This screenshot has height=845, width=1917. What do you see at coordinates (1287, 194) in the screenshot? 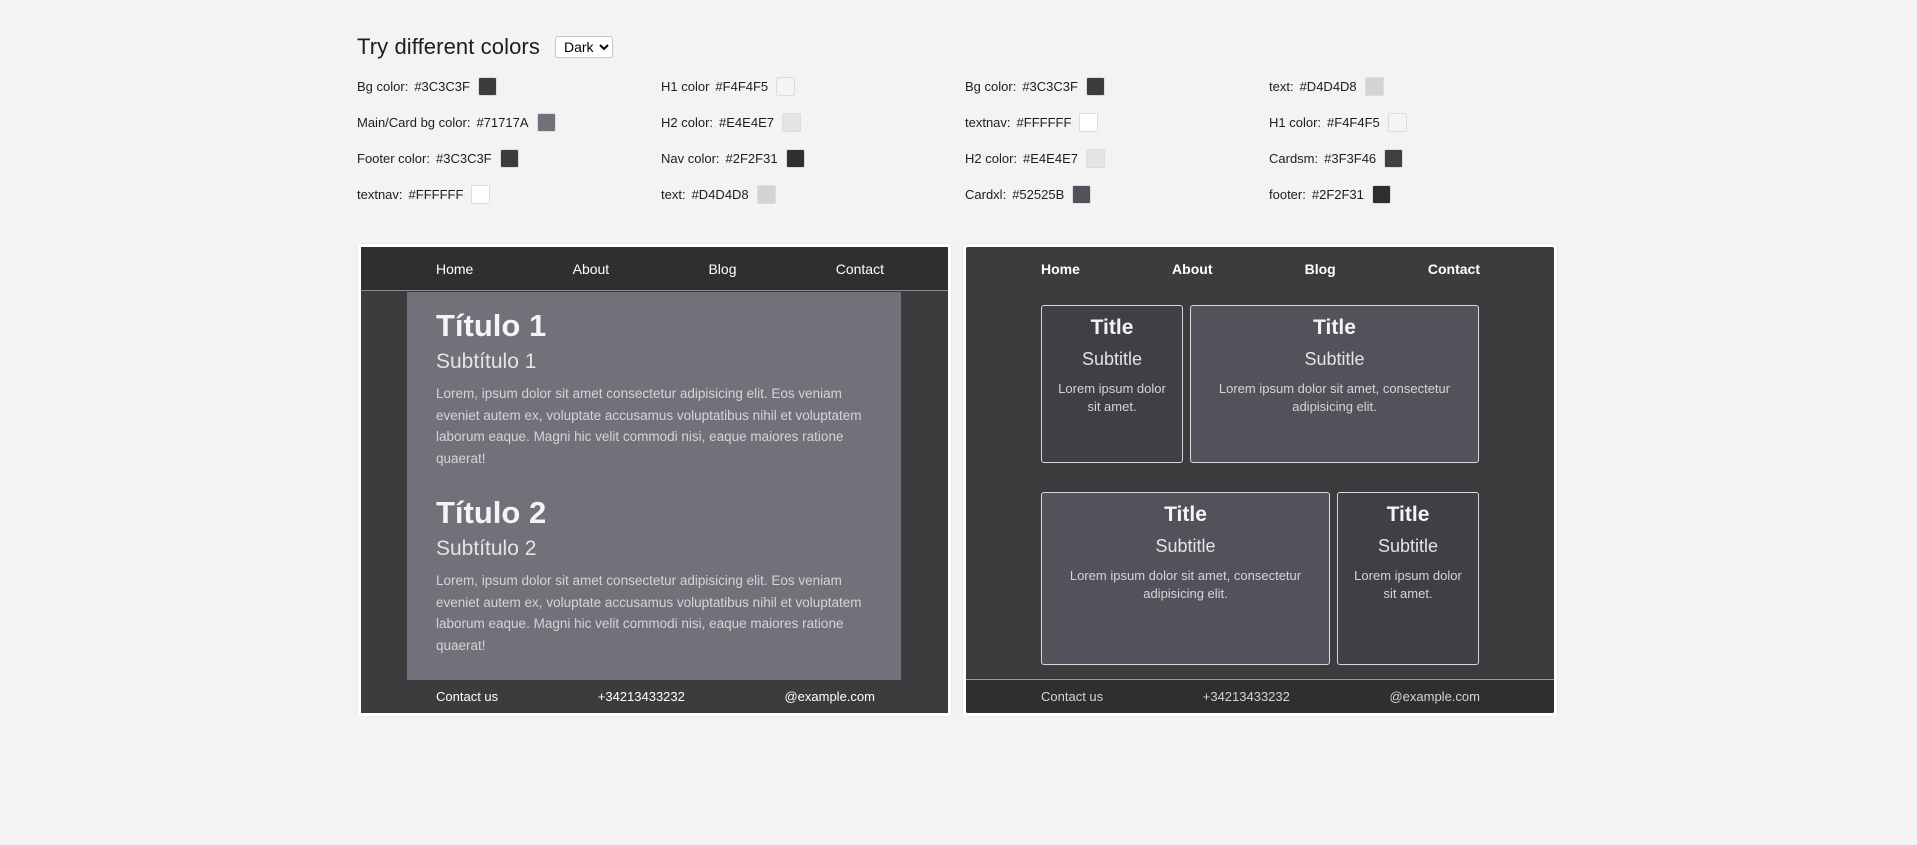
I see `swatch-label: footer:` at bounding box center [1287, 194].